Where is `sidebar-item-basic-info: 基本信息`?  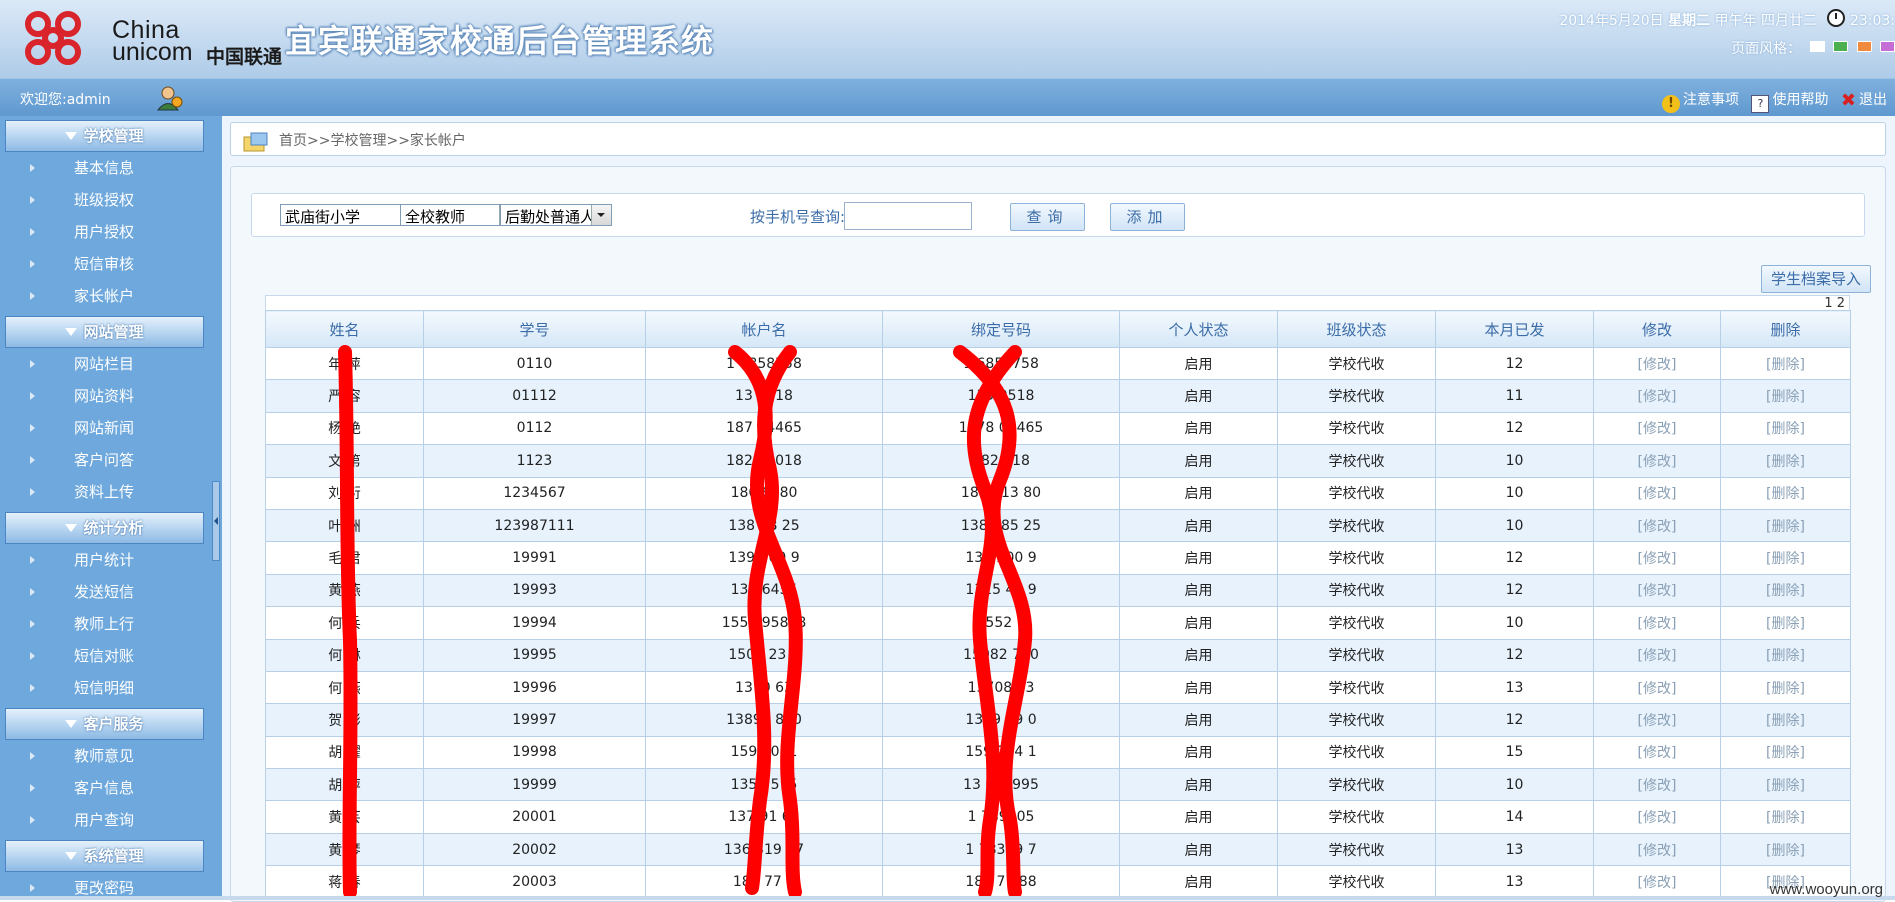
sidebar-item-basic-info: 基本信息 is located at coordinates (111, 168).